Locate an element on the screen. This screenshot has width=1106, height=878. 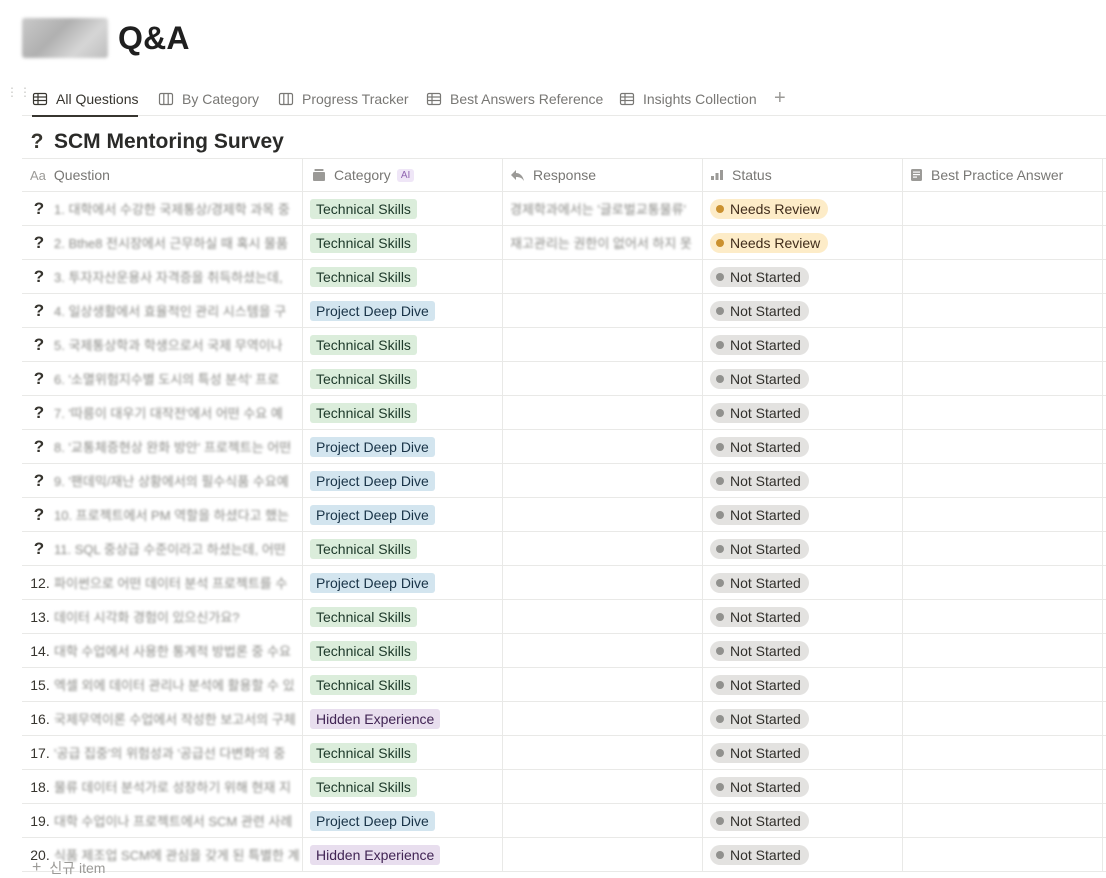
question-cell: 15. 엑셀 외에 데이터 관리나 분석에 활용할 수 있 is located at coordinates (165, 684).